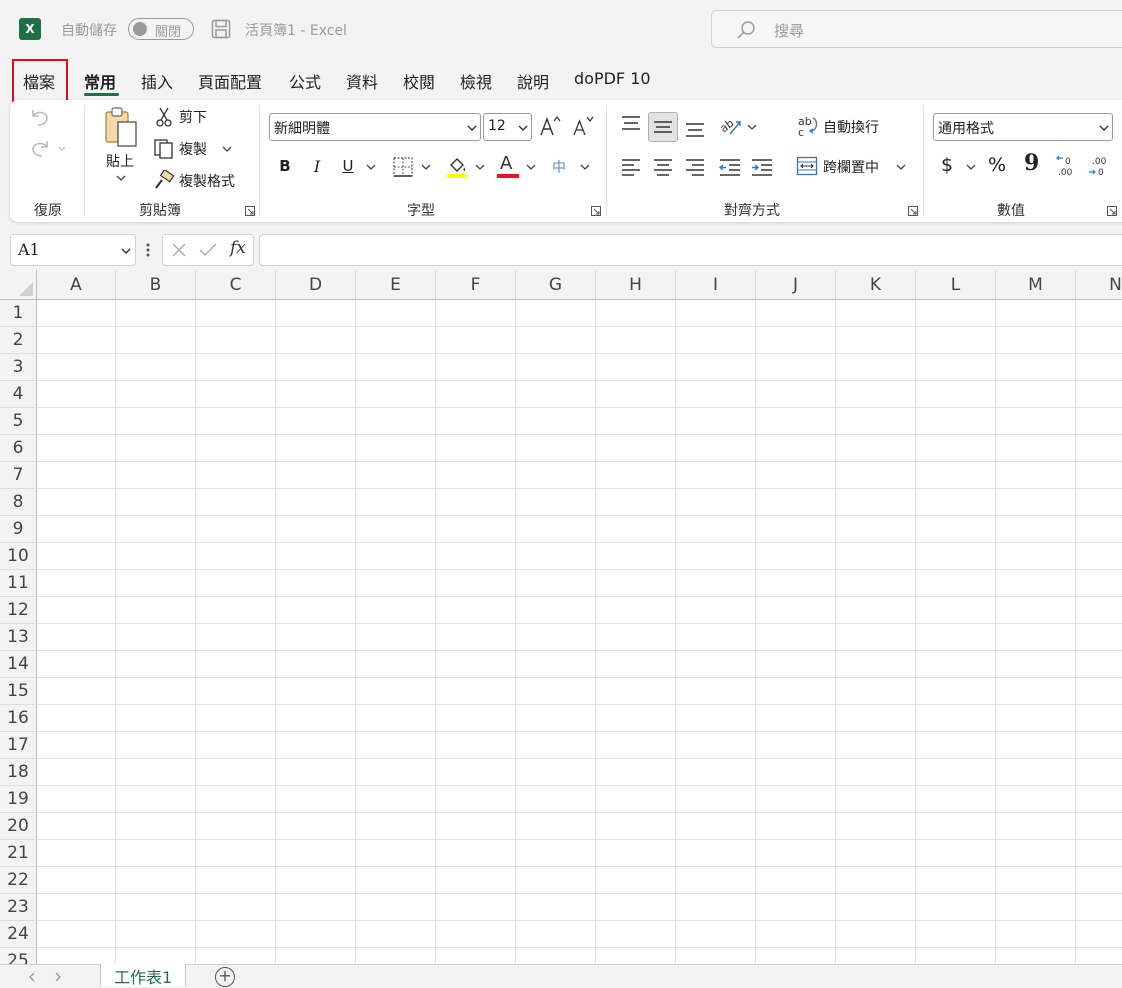 The image size is (1122, 988). Describe the element at coordinates (348, 166) in the screenshot. I see `underline-button: U` at that location.